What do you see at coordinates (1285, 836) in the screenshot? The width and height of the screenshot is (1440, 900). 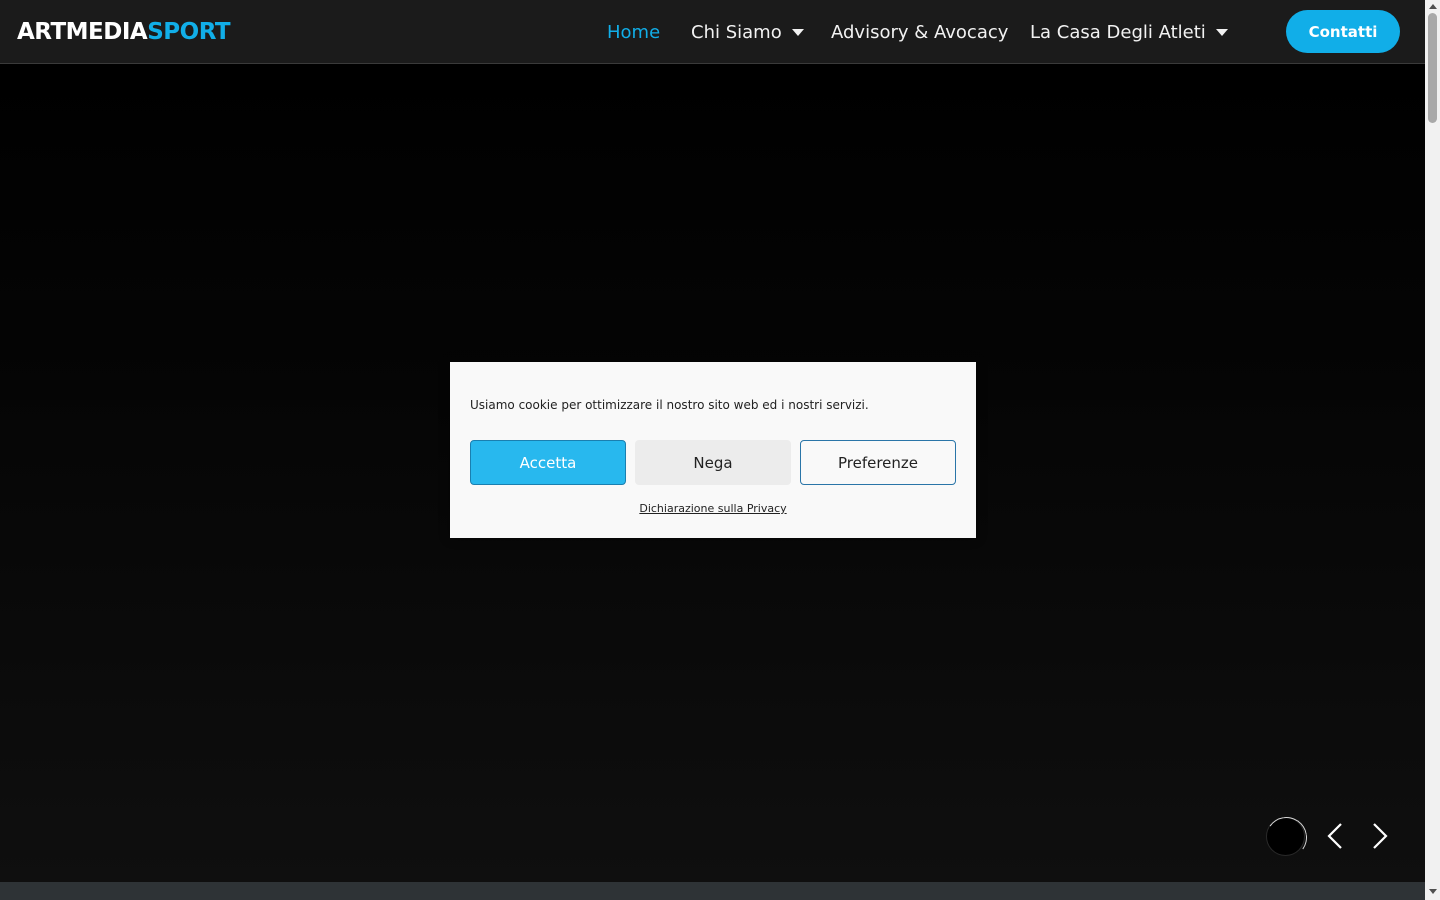 I see `slider-progress-indicator` at bounding box center [1285, 836].